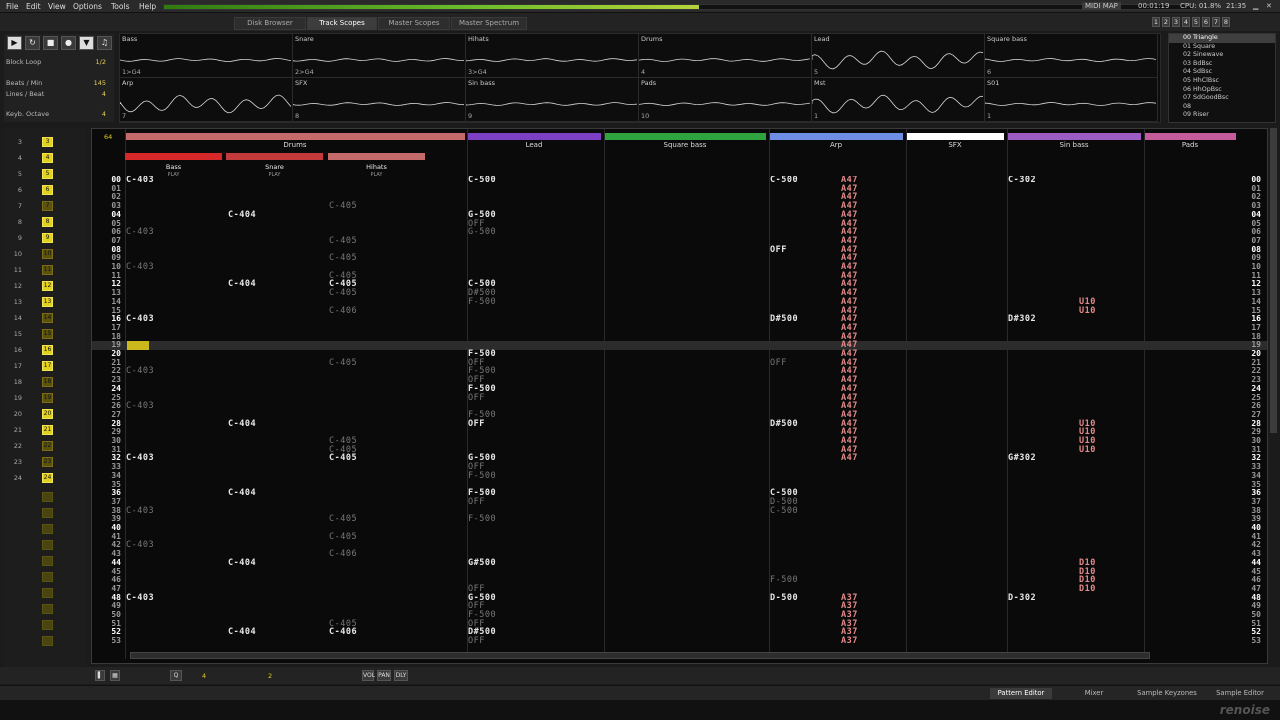 The image size is (1280, 720). What do you see at coordinates (47, 142) in the screenshot?
I see `sequence-pattern-block: 3` at bounding box center [47, 142].